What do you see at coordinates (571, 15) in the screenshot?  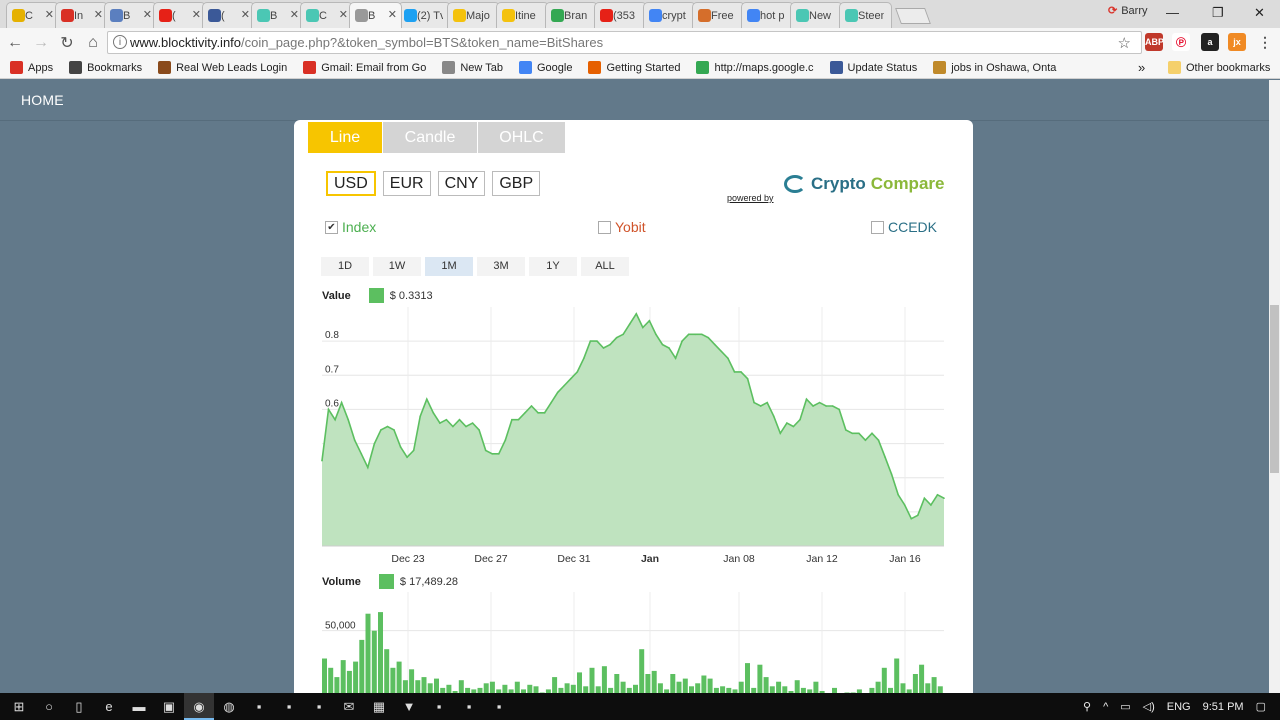 I see `browser-tab: Bran` at bounding box center [571, 15].